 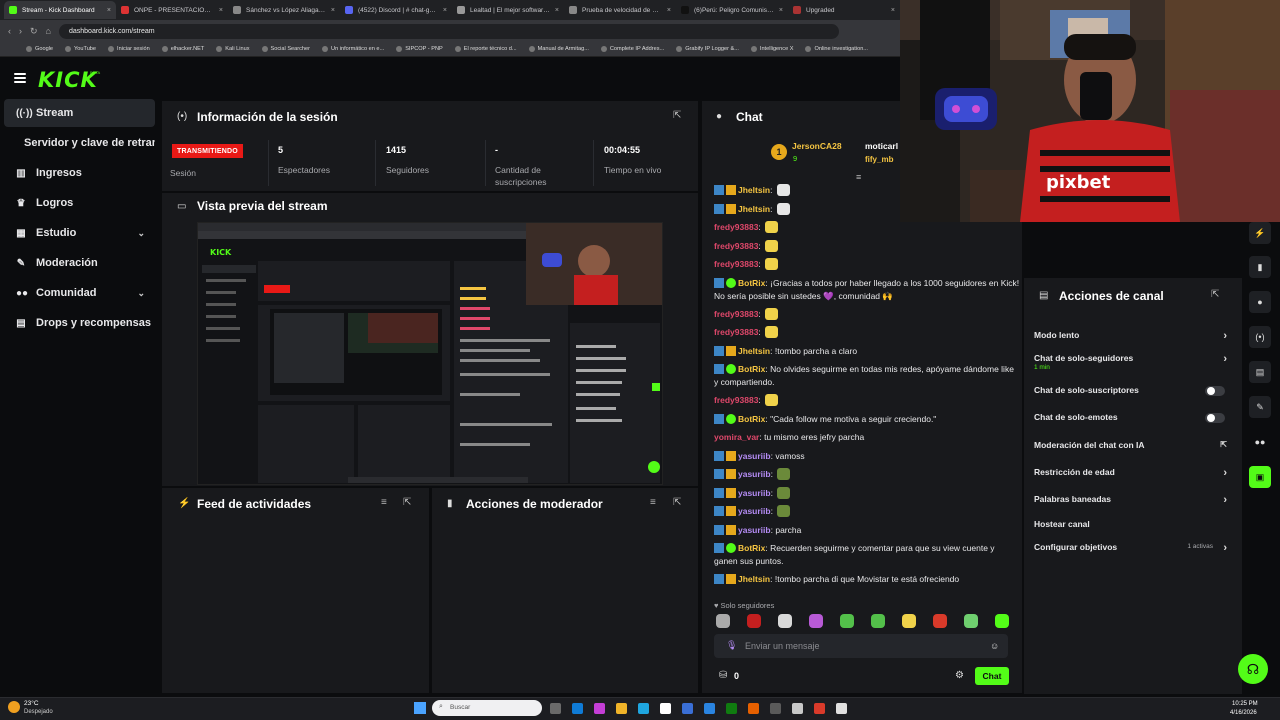 What do you see at coordinates (48, 31) in the screenshot?
I see `home-icon: ⌂` at bounding box center [48, 31].